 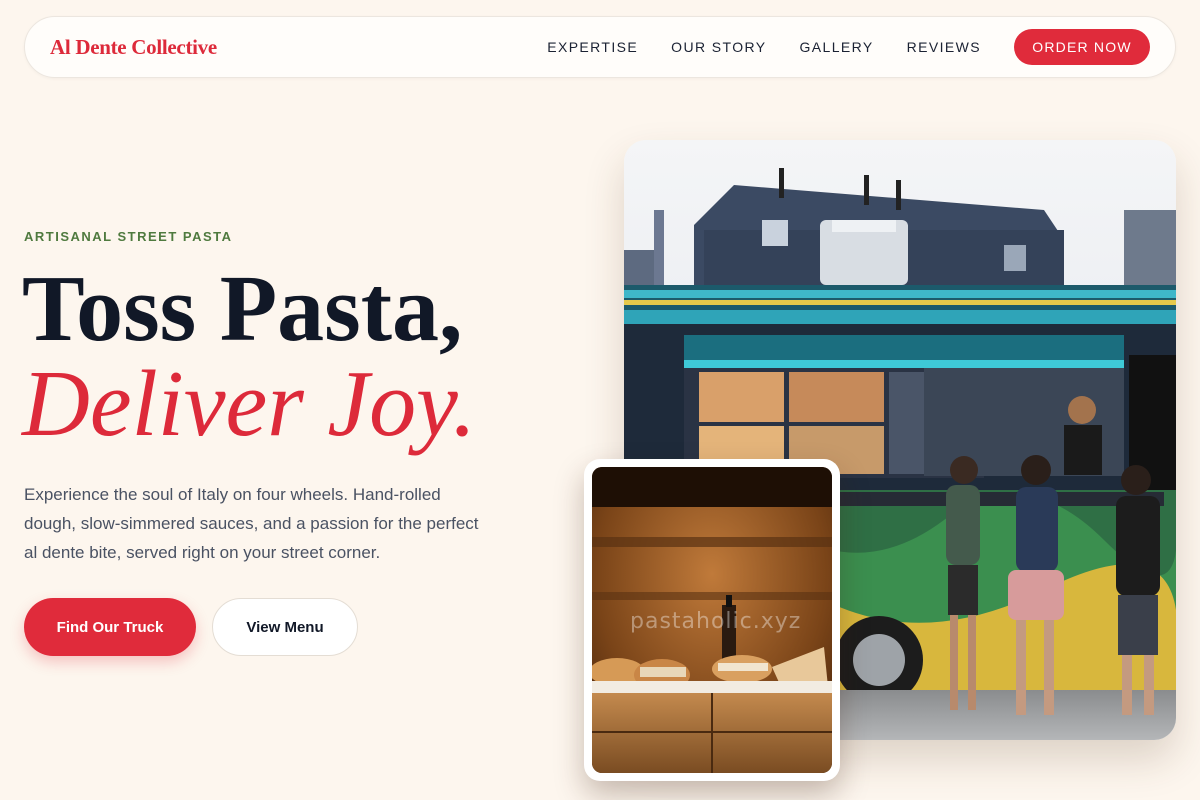 I want to click on nav-link-gallery: GALLERY, so click(x=836, y=47).